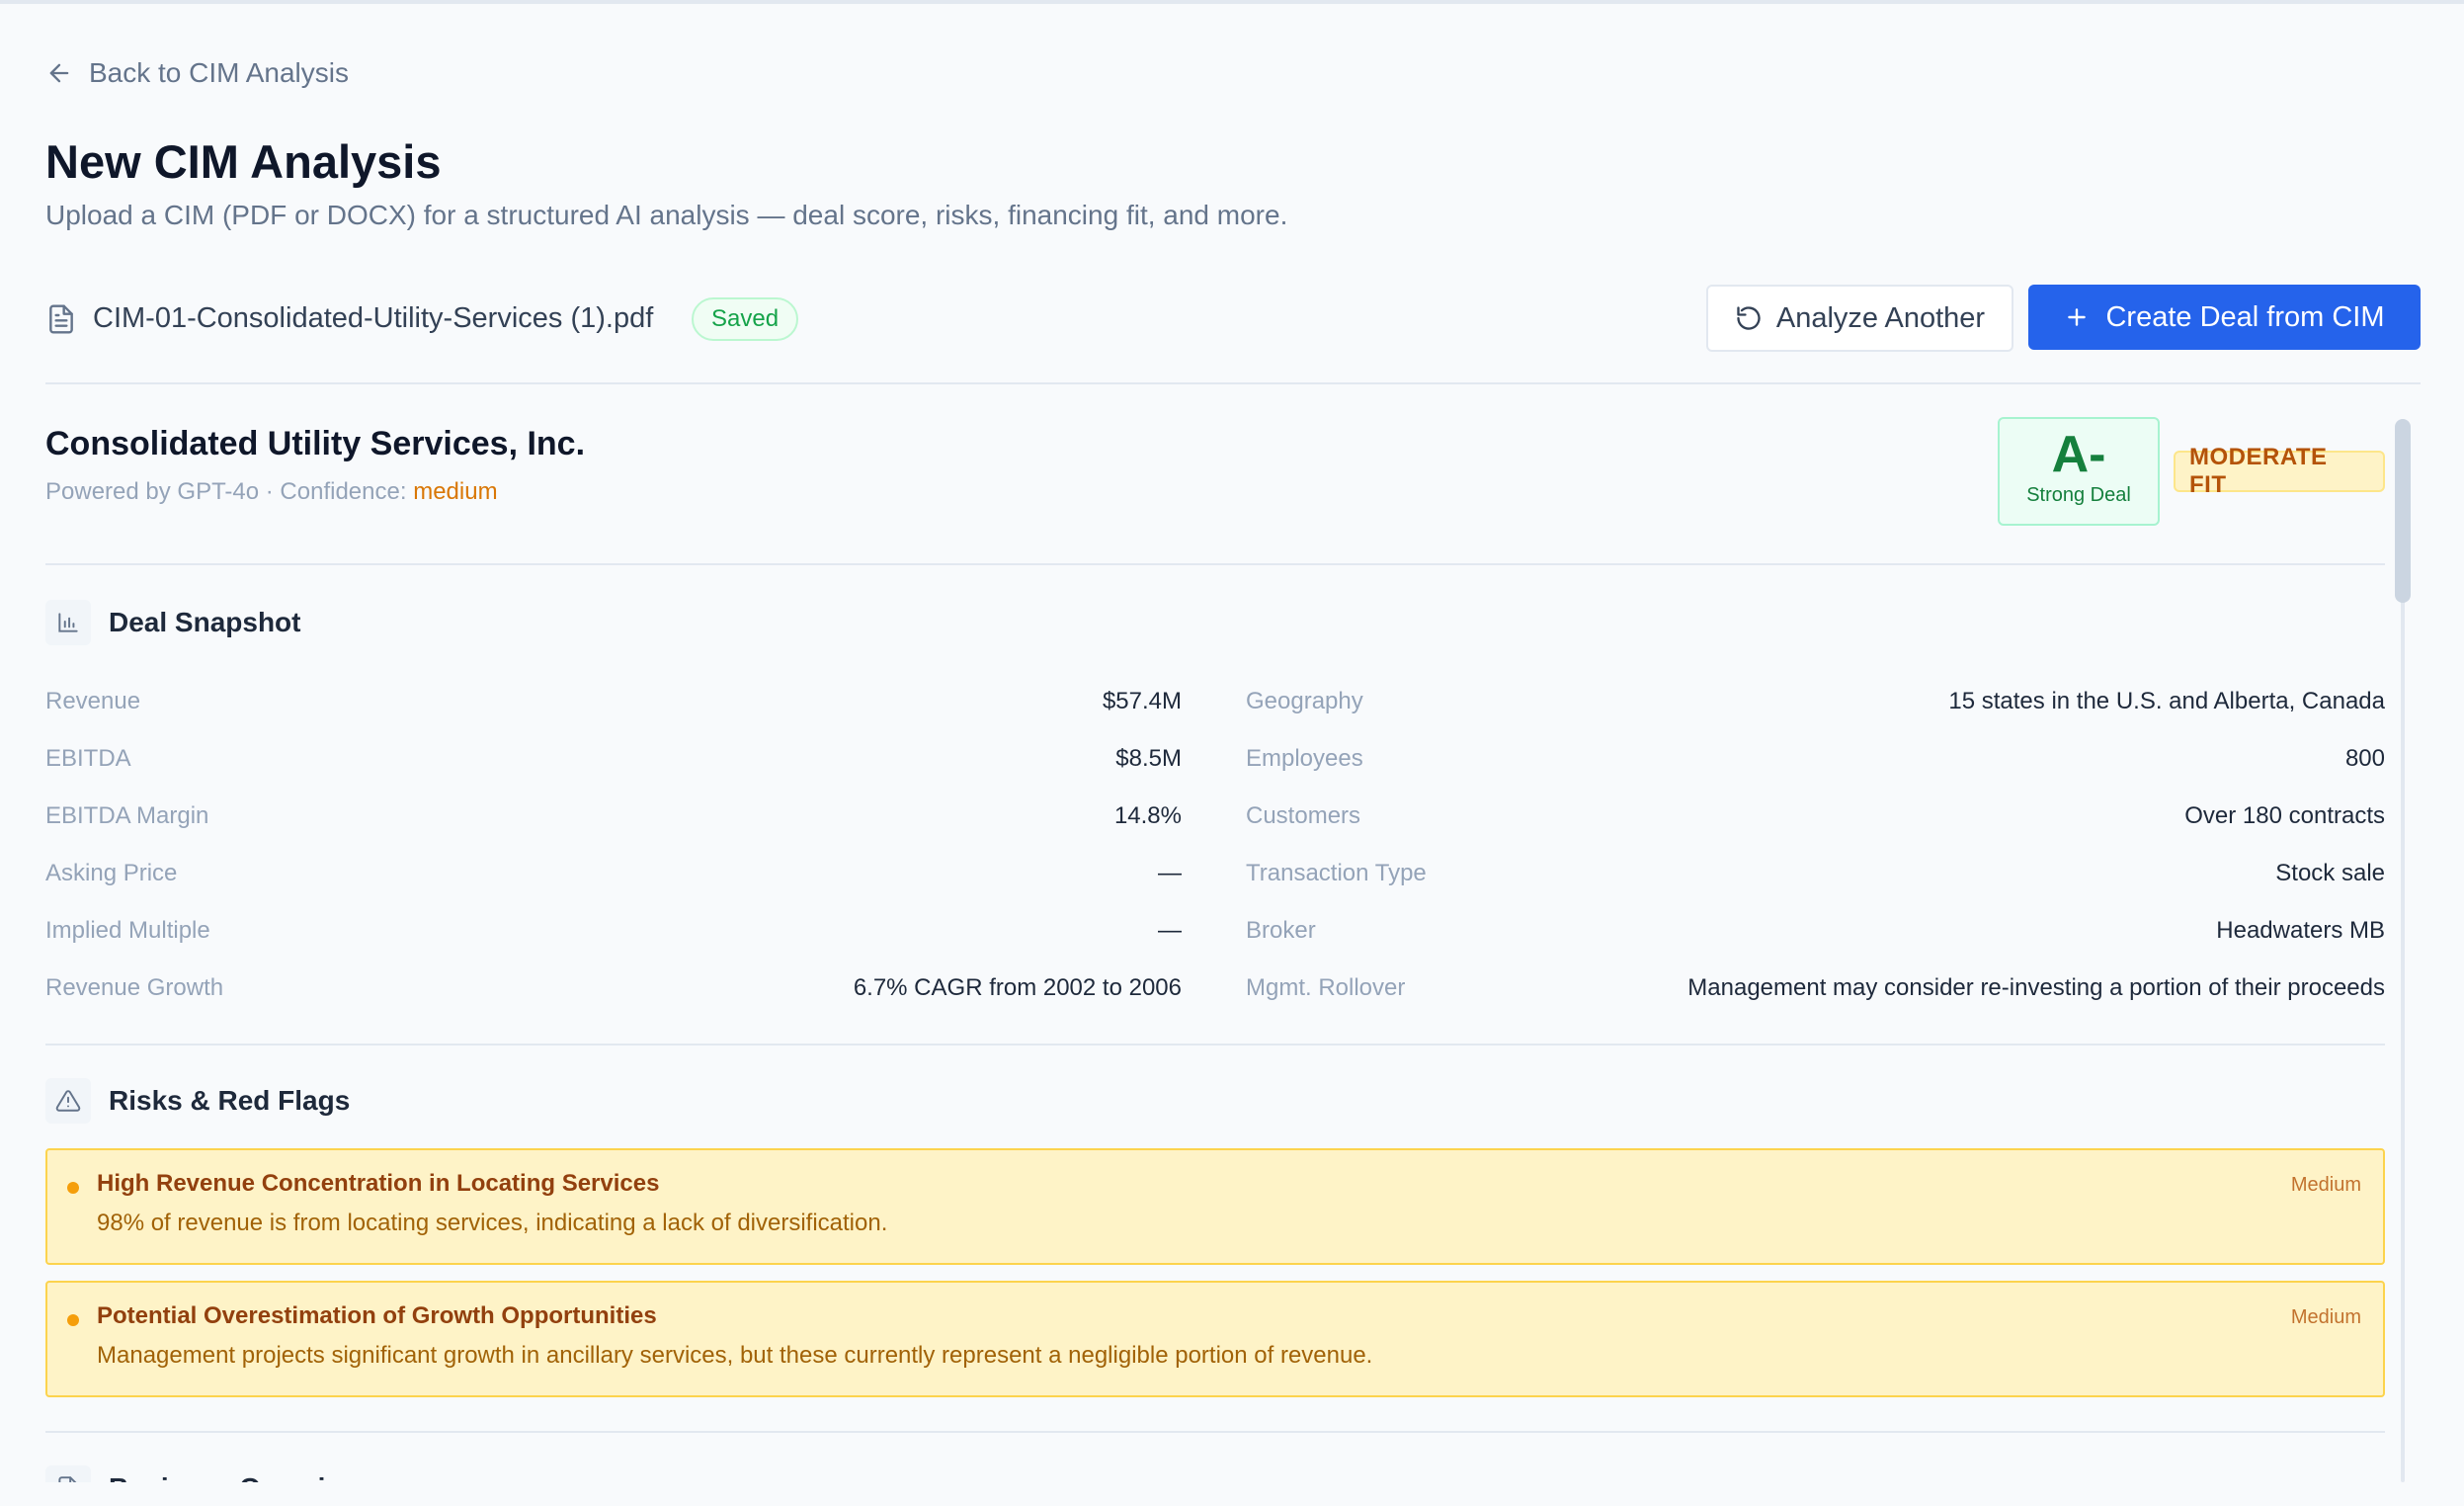  Describe the element at coordinates (2078, 454) in the screenshot. I see `grade-letter: A-` at that location.